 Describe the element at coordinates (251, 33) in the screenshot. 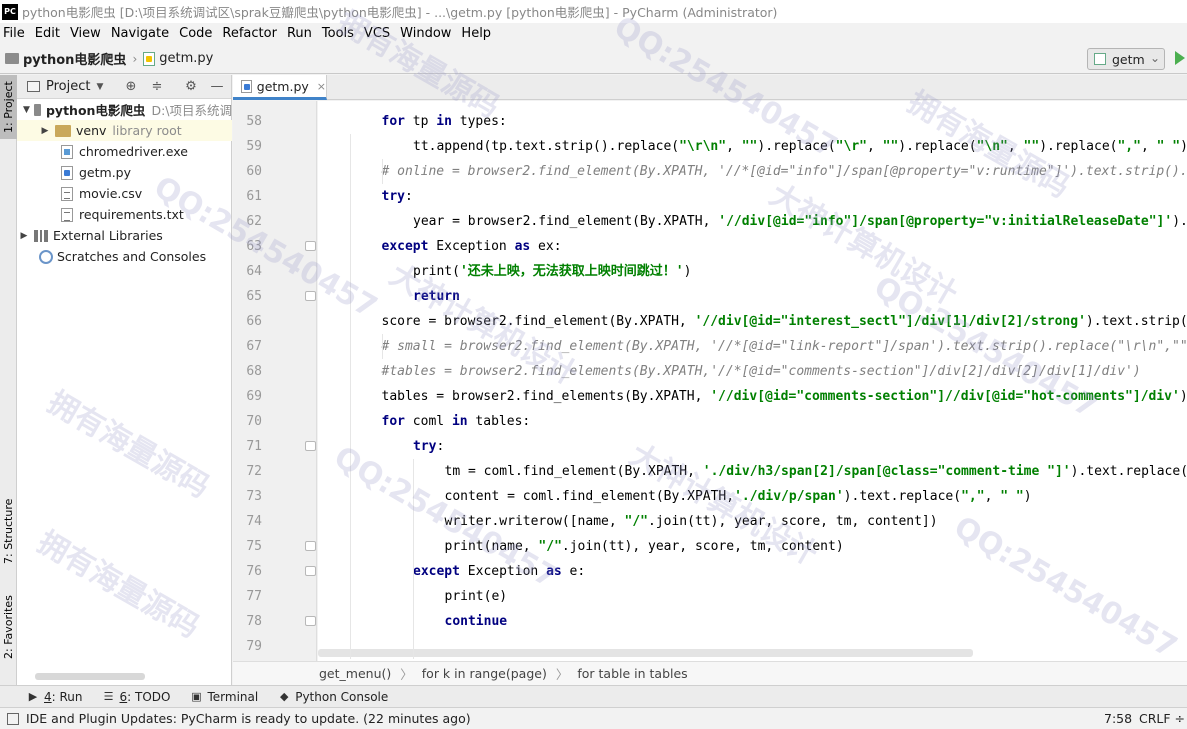

I see `menu-item-refactor: Refactor` at that location.